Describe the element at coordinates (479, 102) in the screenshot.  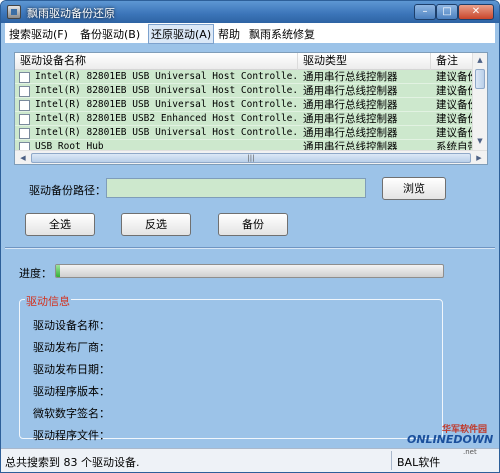
I see `vertical-scrollbar: ▲ ▼` at that location.